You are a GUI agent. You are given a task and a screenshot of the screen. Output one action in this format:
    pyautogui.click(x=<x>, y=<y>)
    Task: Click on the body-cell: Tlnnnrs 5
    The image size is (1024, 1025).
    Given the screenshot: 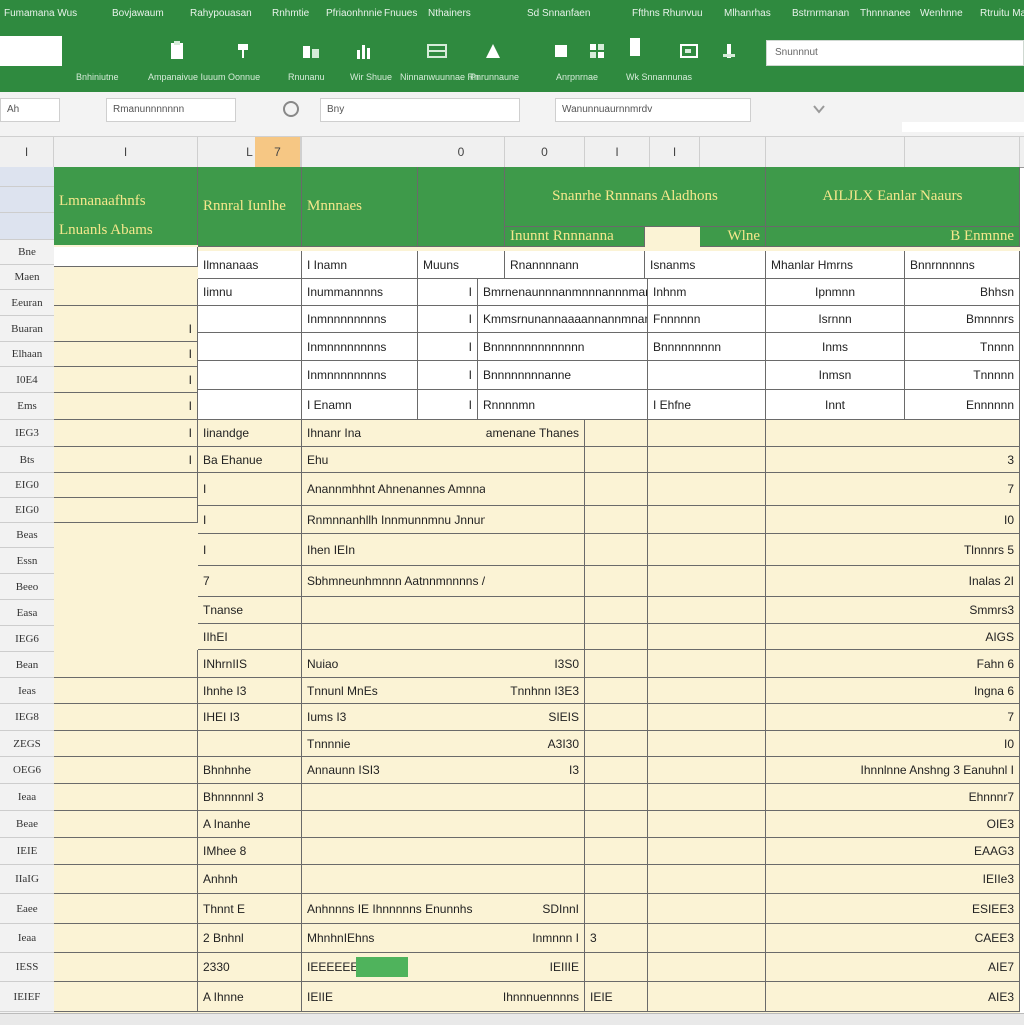 What is the action you would take?
    pyautogui.click(x=893, y=550)
    